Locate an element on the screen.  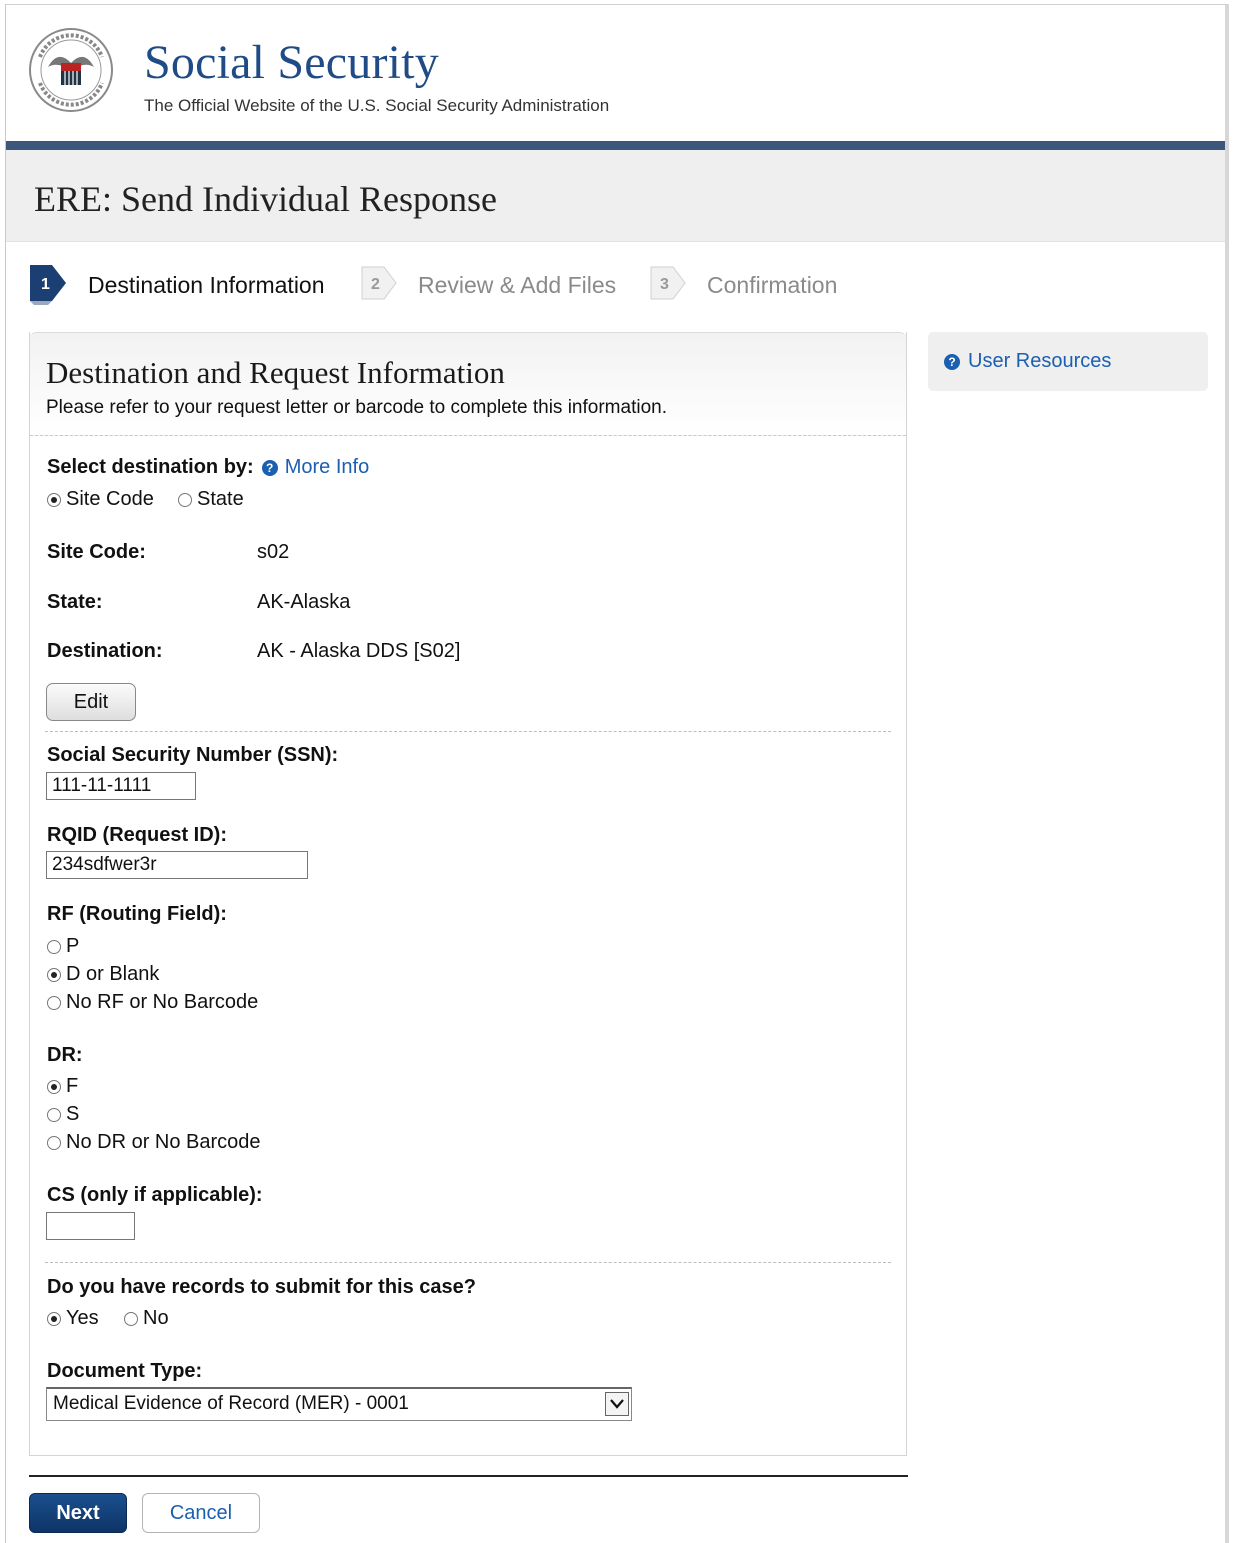
rf-label: RF (Routing Field): is located at coordinates (137, 914).